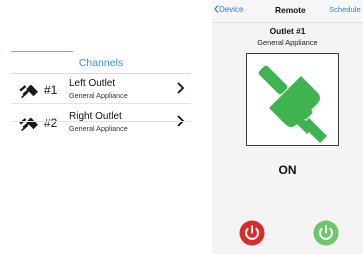  What do you see at coordinates (51, 123) in the screenshot?
I see `channel-number: #2` at bounding box center [51, 123].